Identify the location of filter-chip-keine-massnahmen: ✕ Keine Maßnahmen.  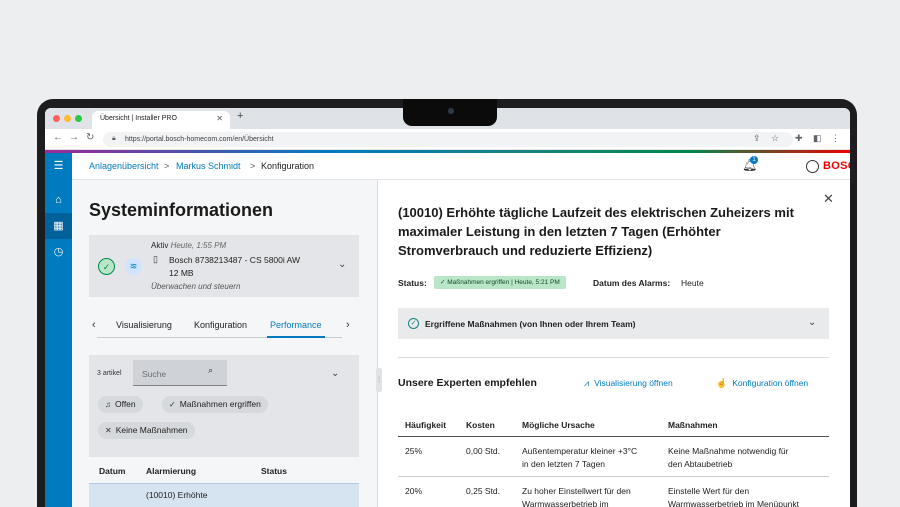
(146, 430).